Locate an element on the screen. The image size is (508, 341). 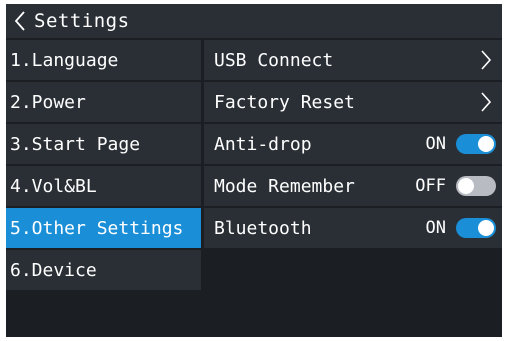
menu-item-label: 2.Power is located at coordinates (48, 102).